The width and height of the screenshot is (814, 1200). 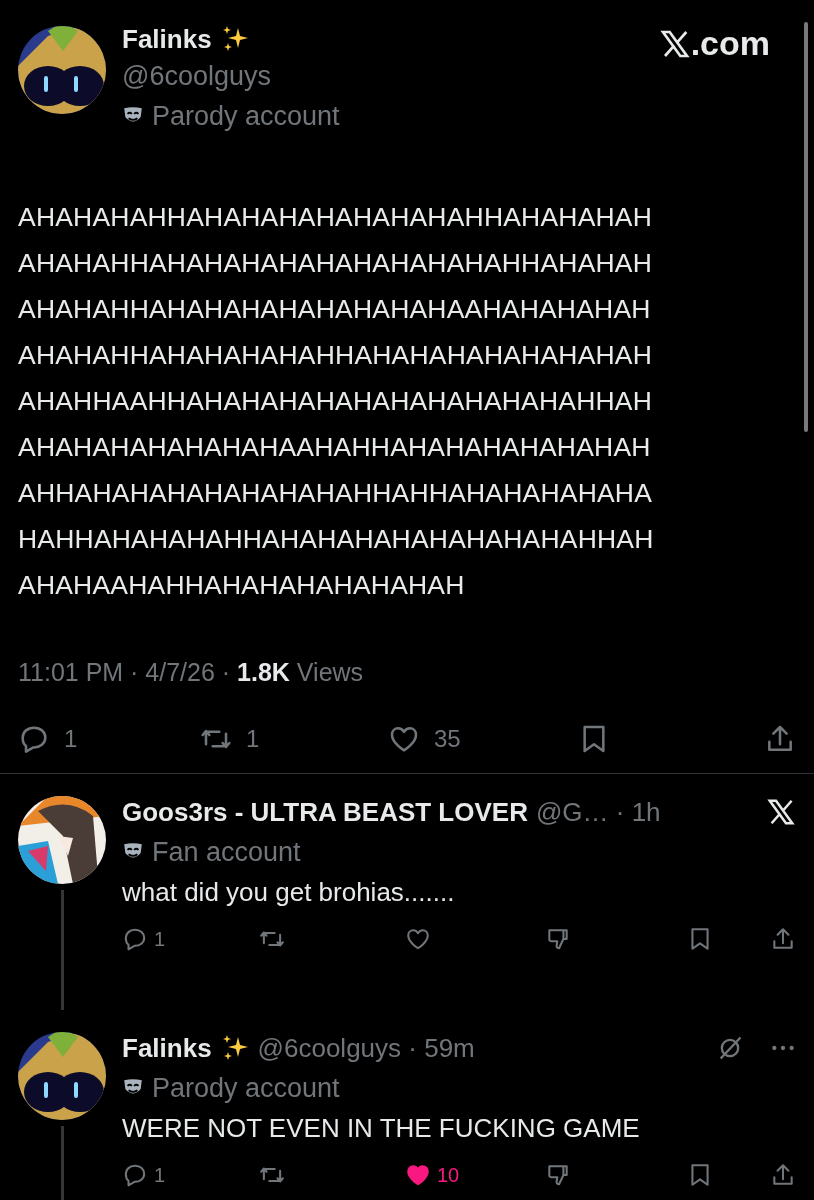 What do you see at coordinates (336, 263) in the screenshot?
I see `post-text-line: AHAHAHHAHAHAHAHAHAHAHAHAHAHHAHAHAH` at bounding box center [336, 263].